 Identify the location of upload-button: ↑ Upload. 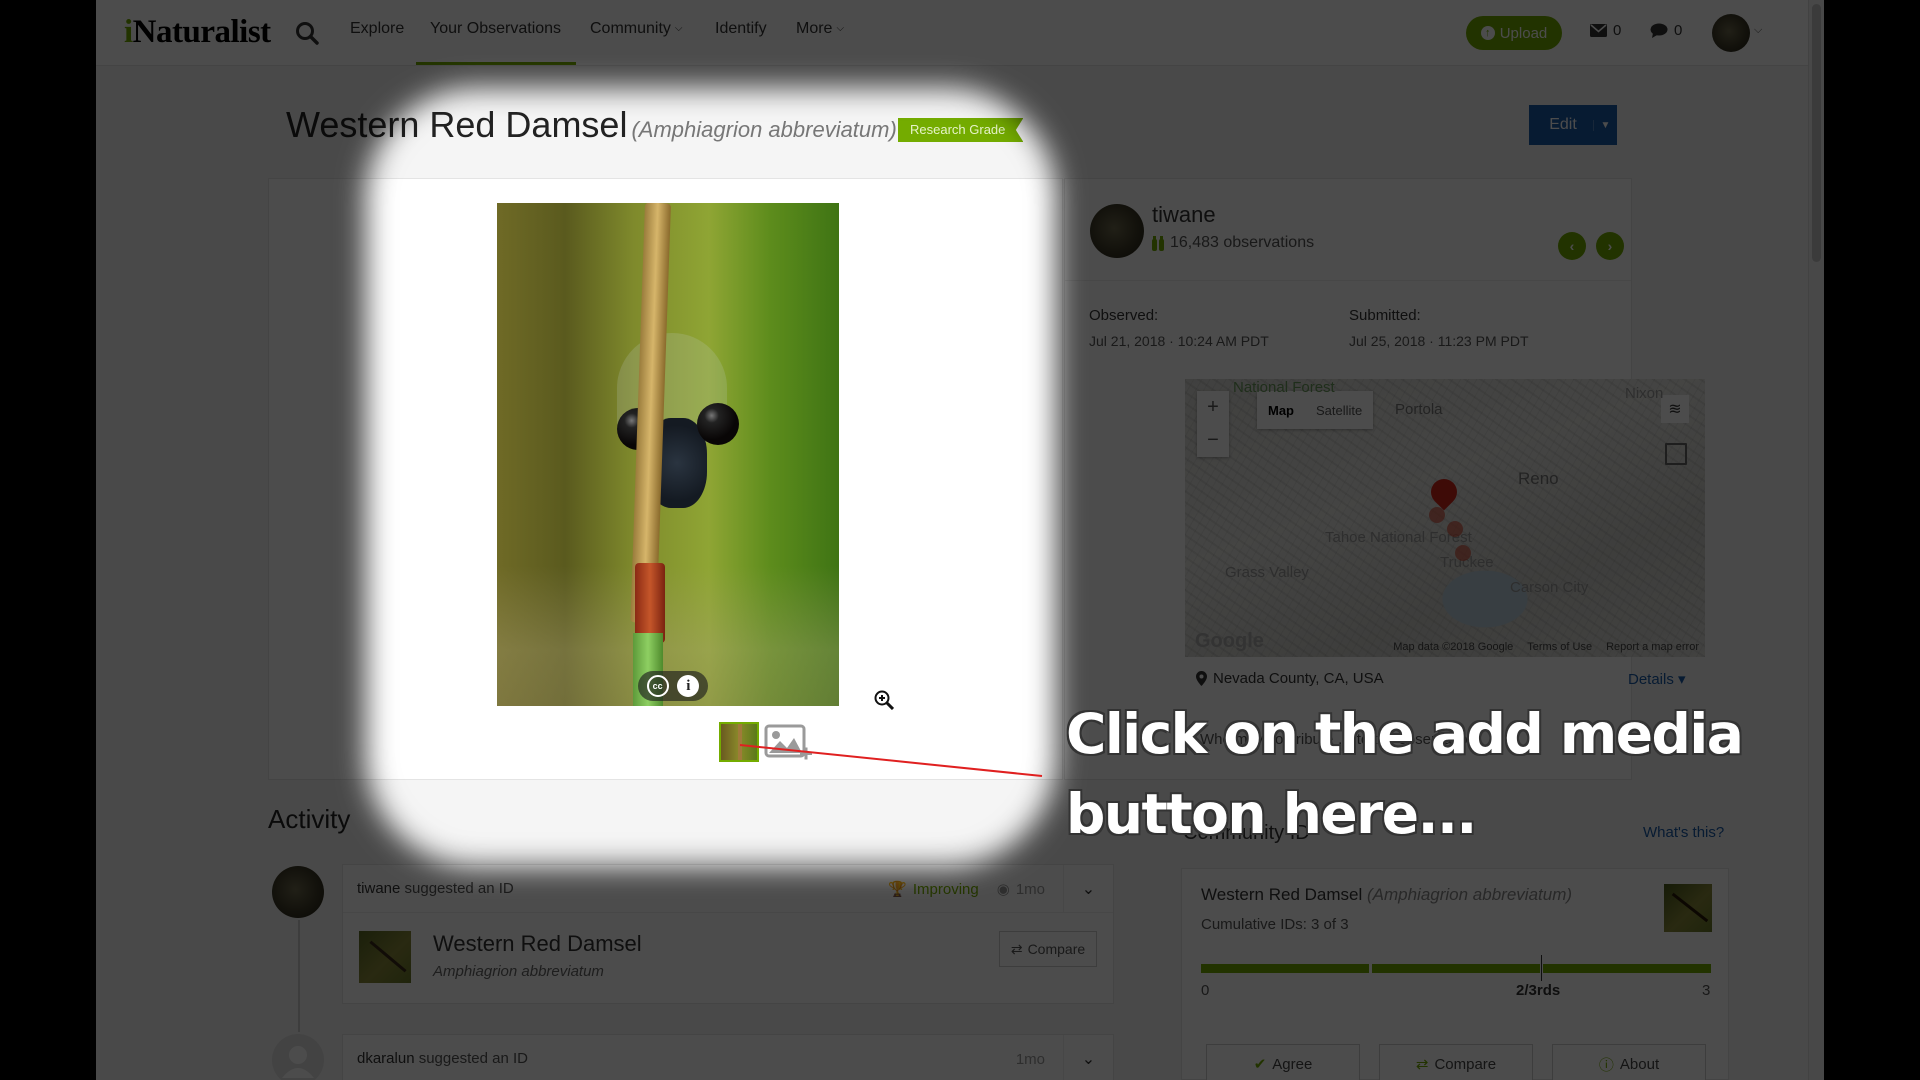
(1514, 33).